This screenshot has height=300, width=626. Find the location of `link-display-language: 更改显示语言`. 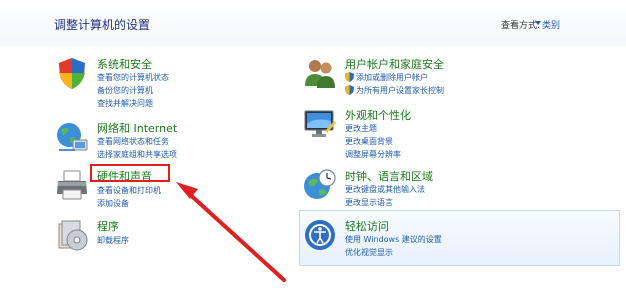

link-display-language: 更改显示语言 is located at coordinates (369, 202).